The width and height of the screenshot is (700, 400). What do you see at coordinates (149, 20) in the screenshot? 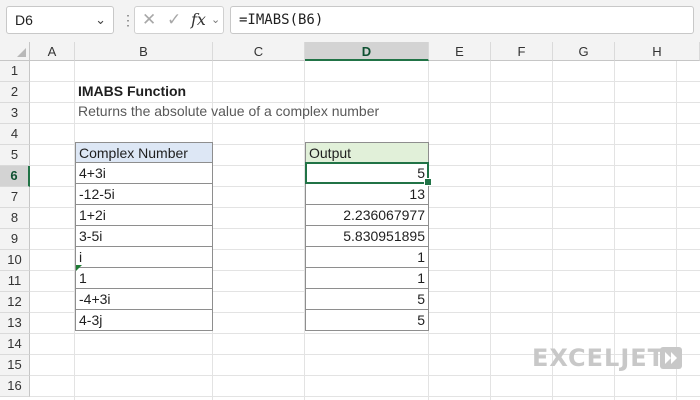
I see `cancel-icon: ✕` at bounding box center [149, 20].